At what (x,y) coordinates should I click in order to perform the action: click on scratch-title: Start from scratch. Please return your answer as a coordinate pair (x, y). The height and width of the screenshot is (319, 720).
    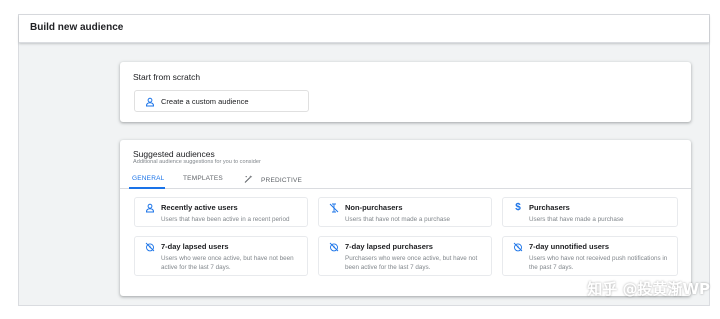
    Looking at the image, I should click on (167, 77).